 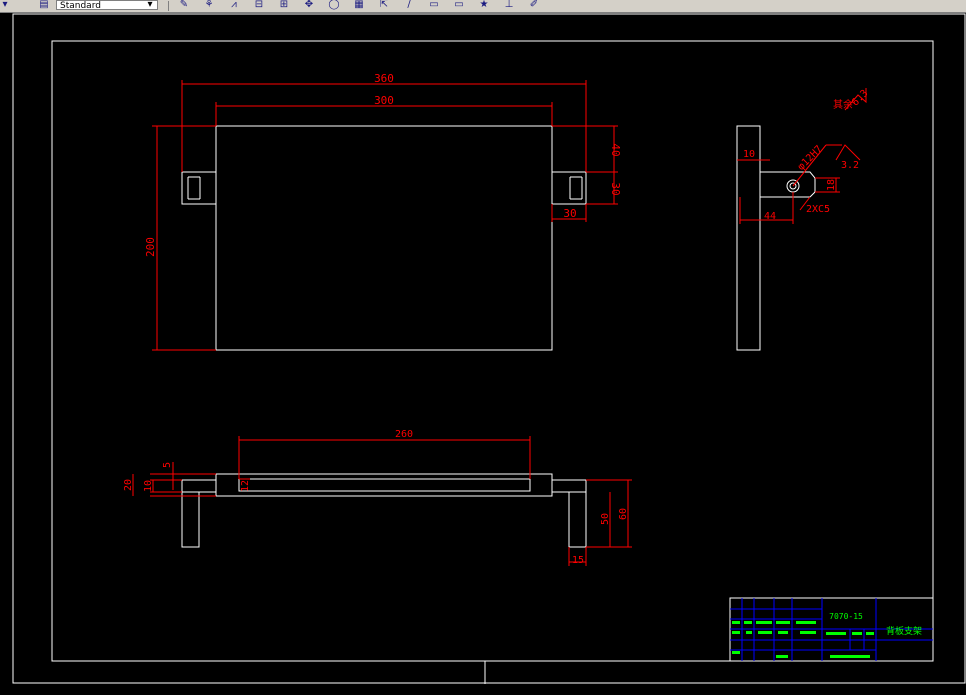 What do you see at coordinates (184, 5) in the screenshot?
I see `edit-dimension-icon: ✎` at bounding box center [184, 5].